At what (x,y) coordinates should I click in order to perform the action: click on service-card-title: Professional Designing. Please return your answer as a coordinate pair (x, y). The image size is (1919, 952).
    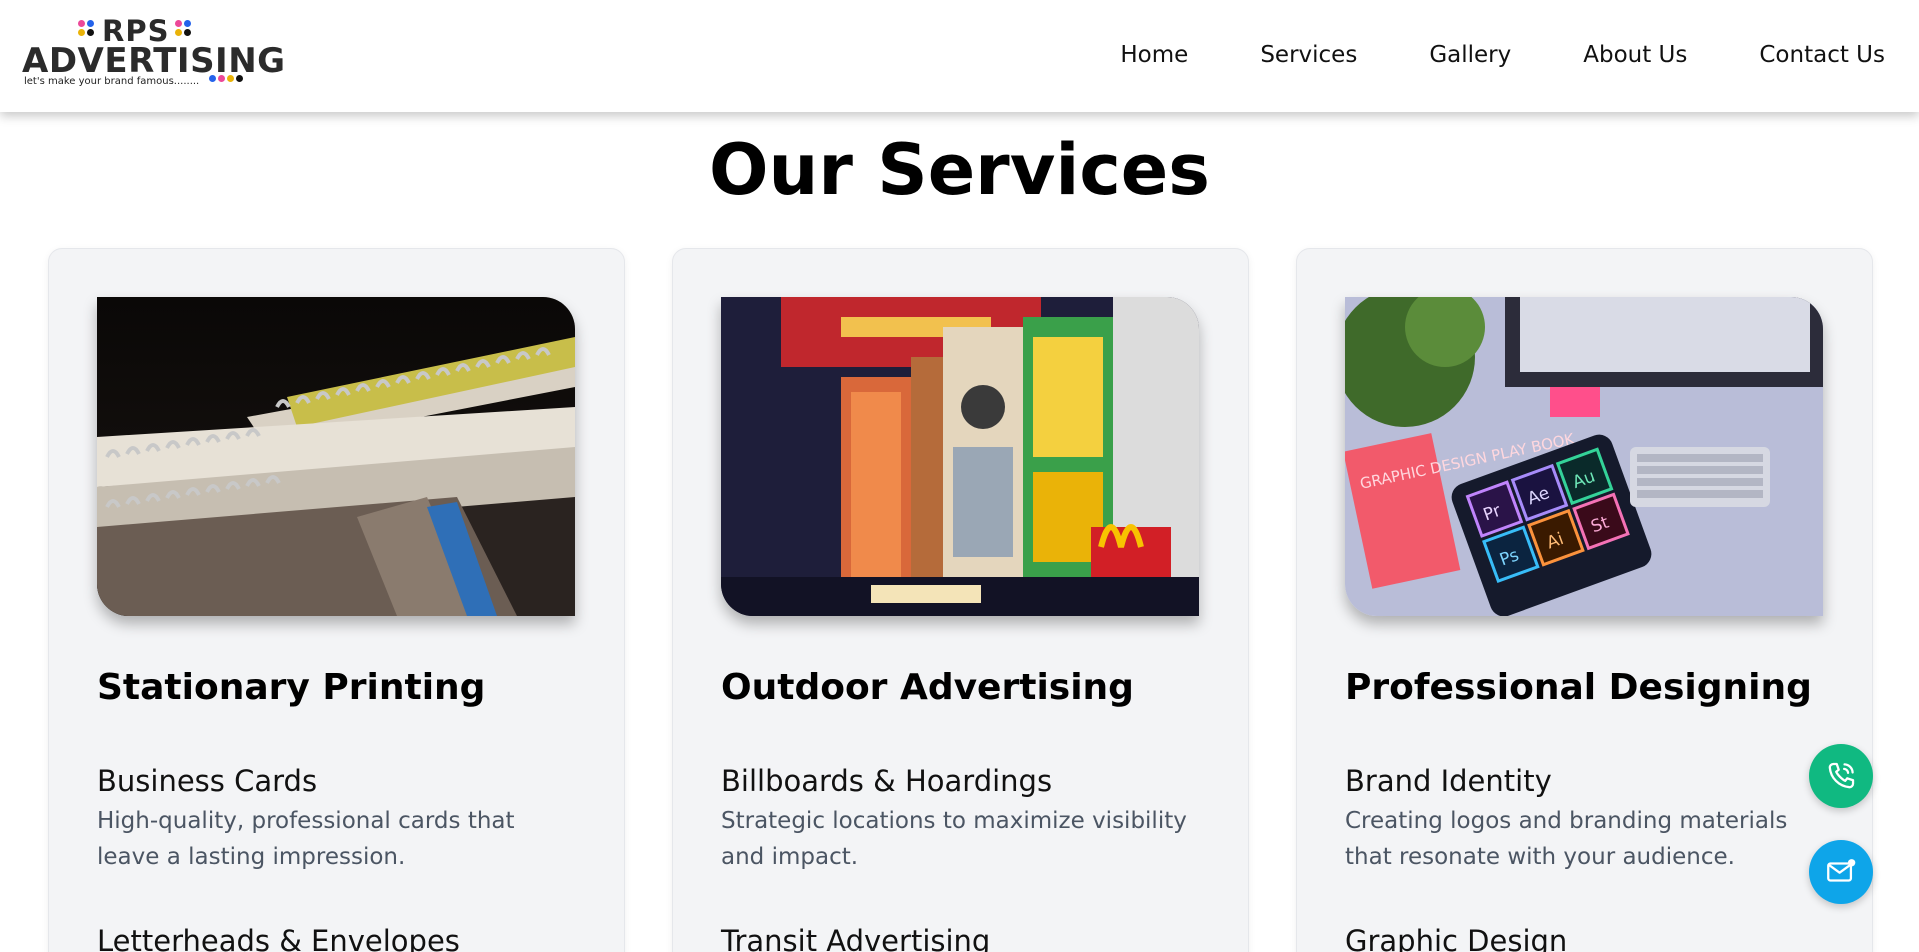
    Looking at the image, I should click on (1578, 687).